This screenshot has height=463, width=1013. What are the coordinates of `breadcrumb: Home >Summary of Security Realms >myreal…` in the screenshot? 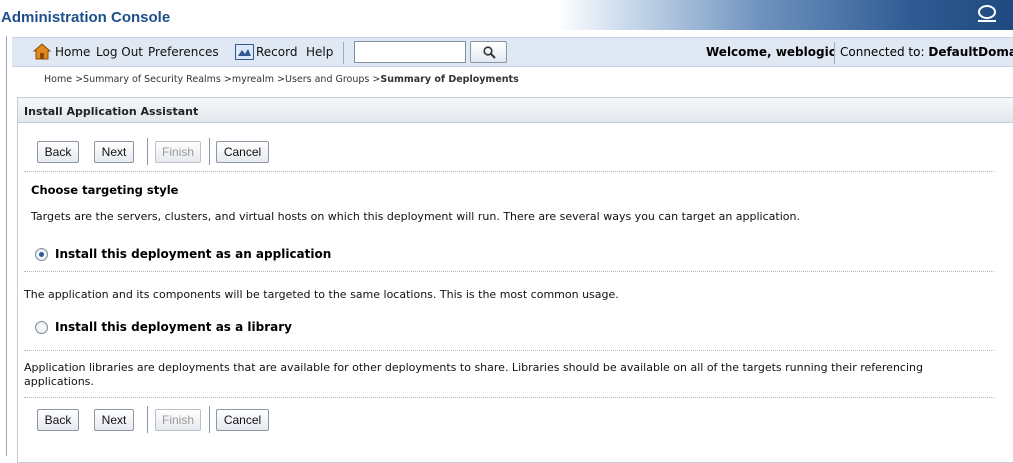 It's located at (281, 79).